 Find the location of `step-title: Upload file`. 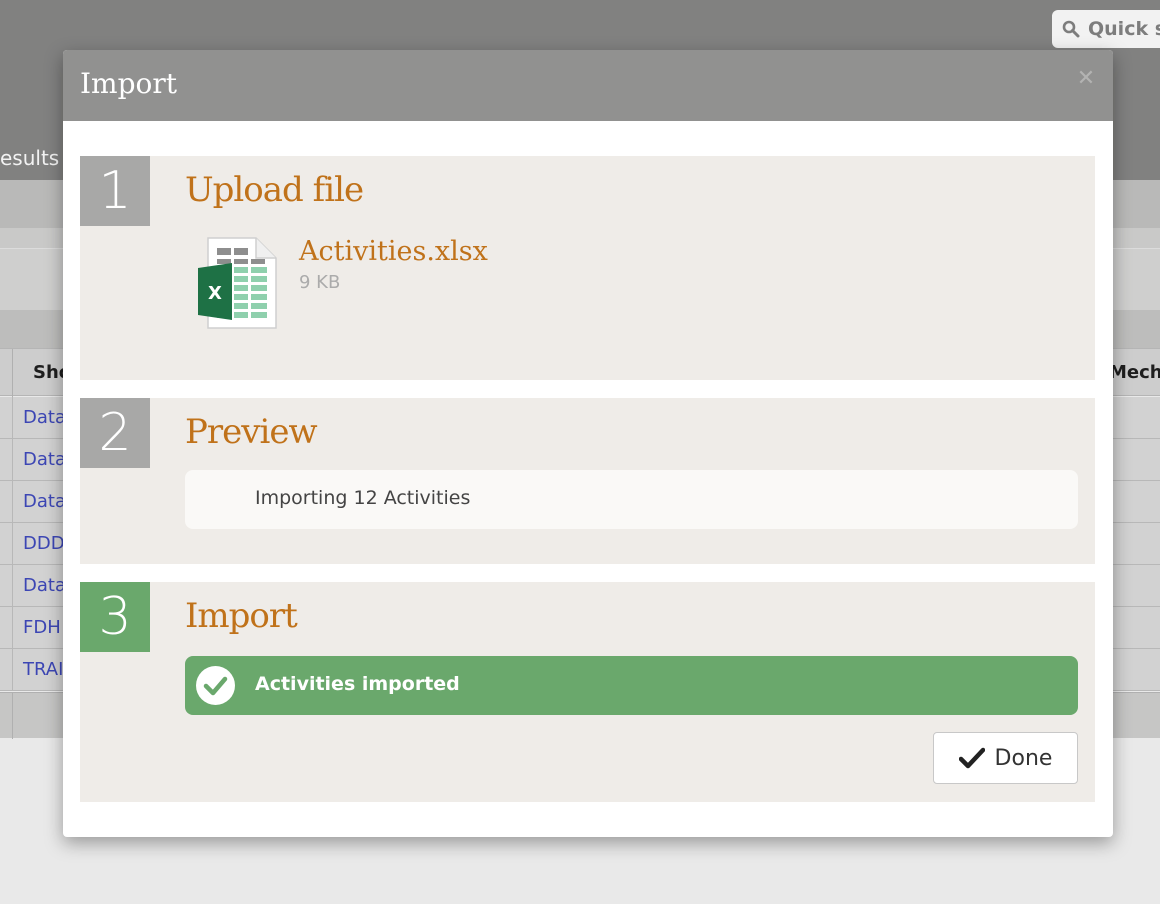

step-title: Upload file is located at coordinates (274, 190).